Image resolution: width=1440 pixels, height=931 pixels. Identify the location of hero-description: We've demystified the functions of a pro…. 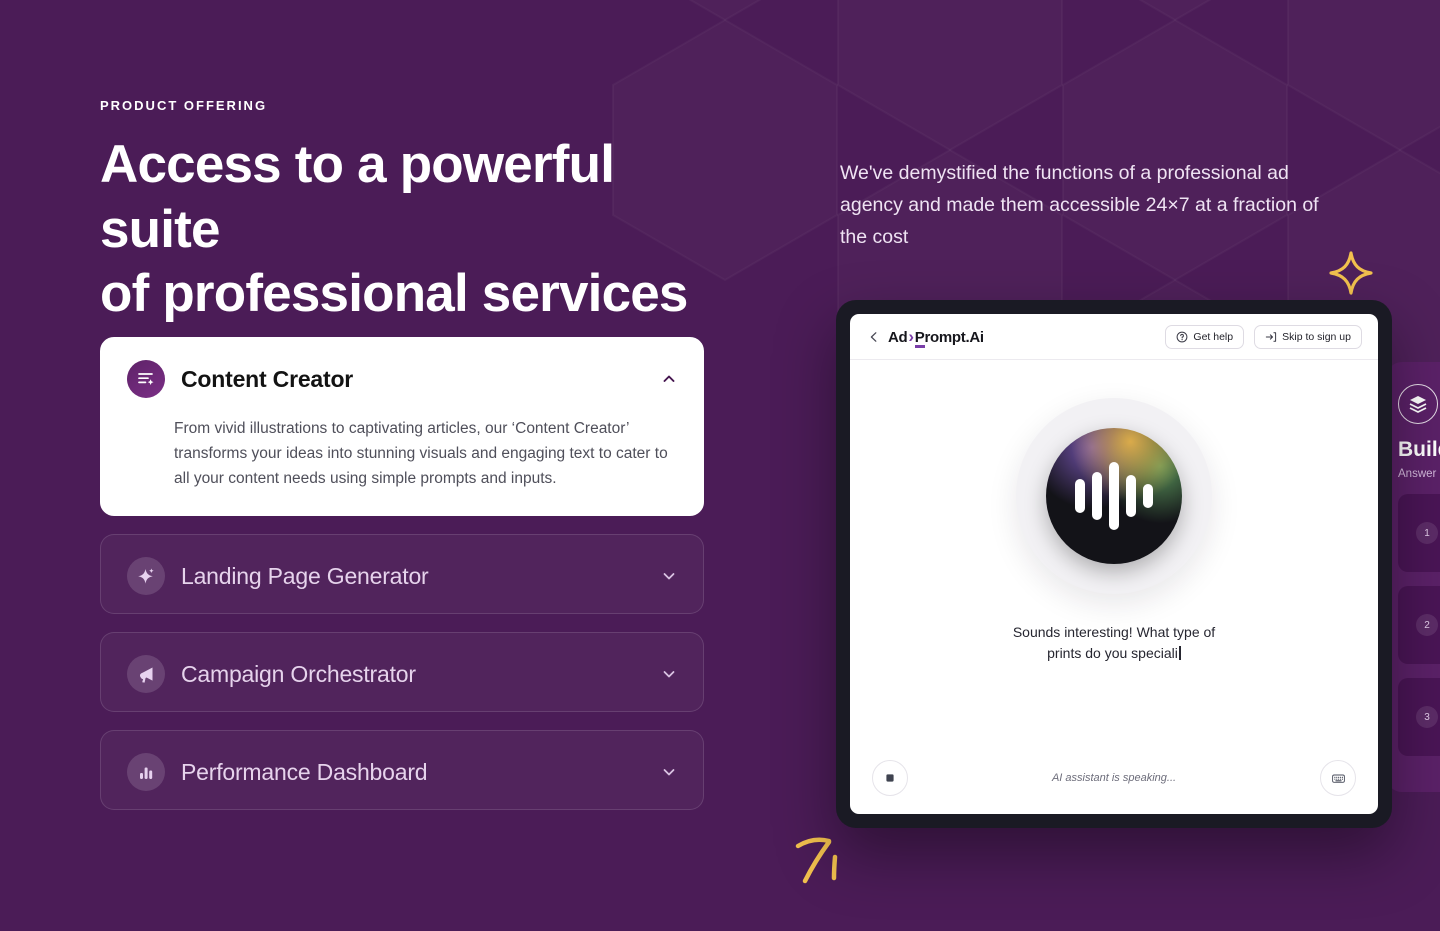
(1079, 205).